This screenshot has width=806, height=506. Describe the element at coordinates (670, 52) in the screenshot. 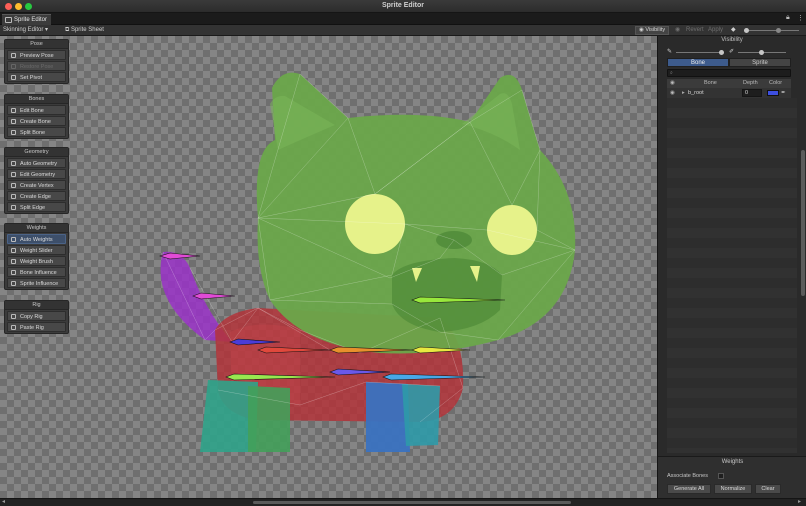

I see `bone-opacity-icon: ✎` at that location.